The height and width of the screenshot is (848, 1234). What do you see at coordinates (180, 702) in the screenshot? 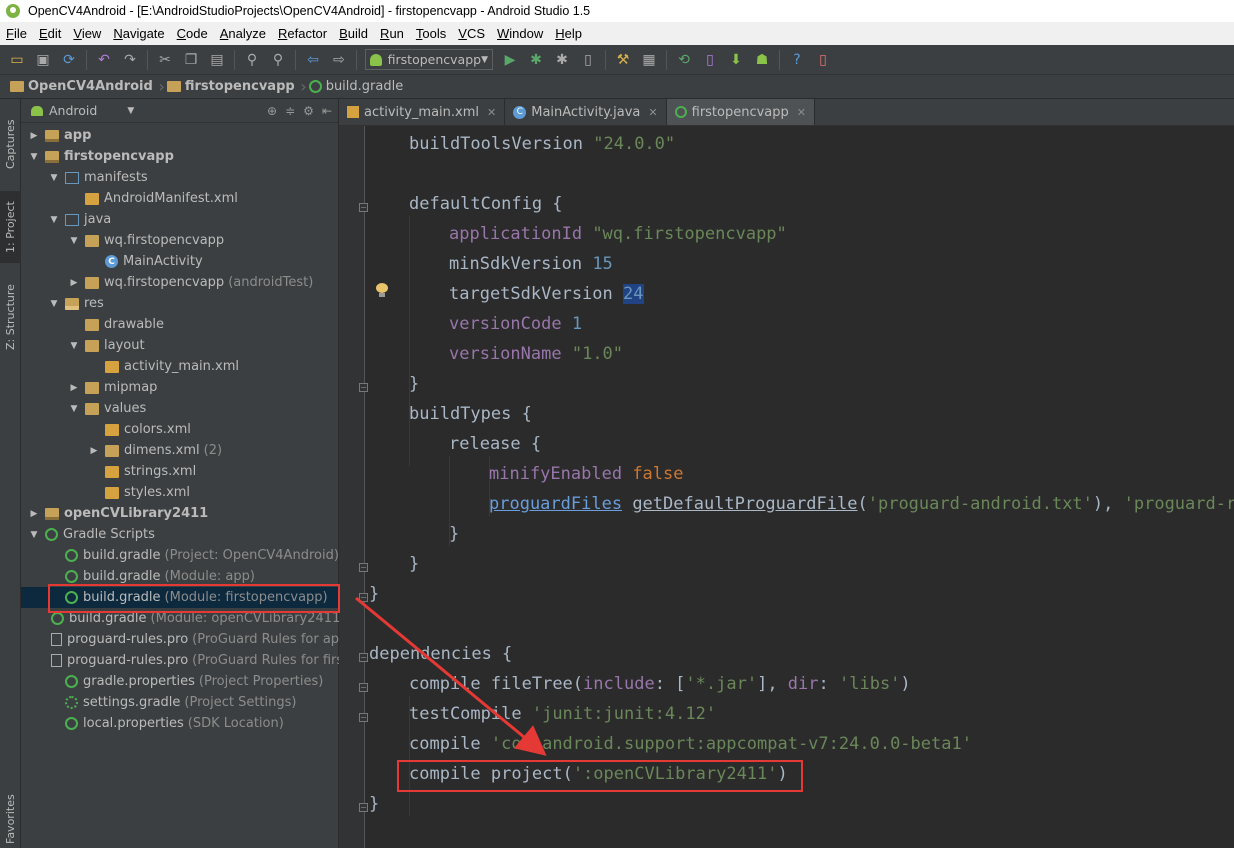
I see `tree-item: settings.gradle (Project Settings)` at bounding box center [180, 702].